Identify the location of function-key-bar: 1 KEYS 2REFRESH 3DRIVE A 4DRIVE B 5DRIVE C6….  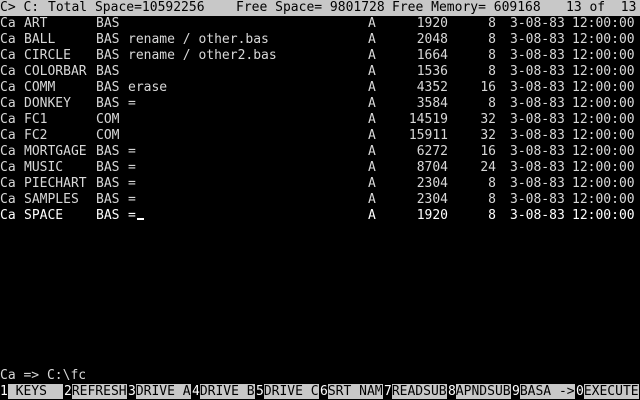
(320, 392).